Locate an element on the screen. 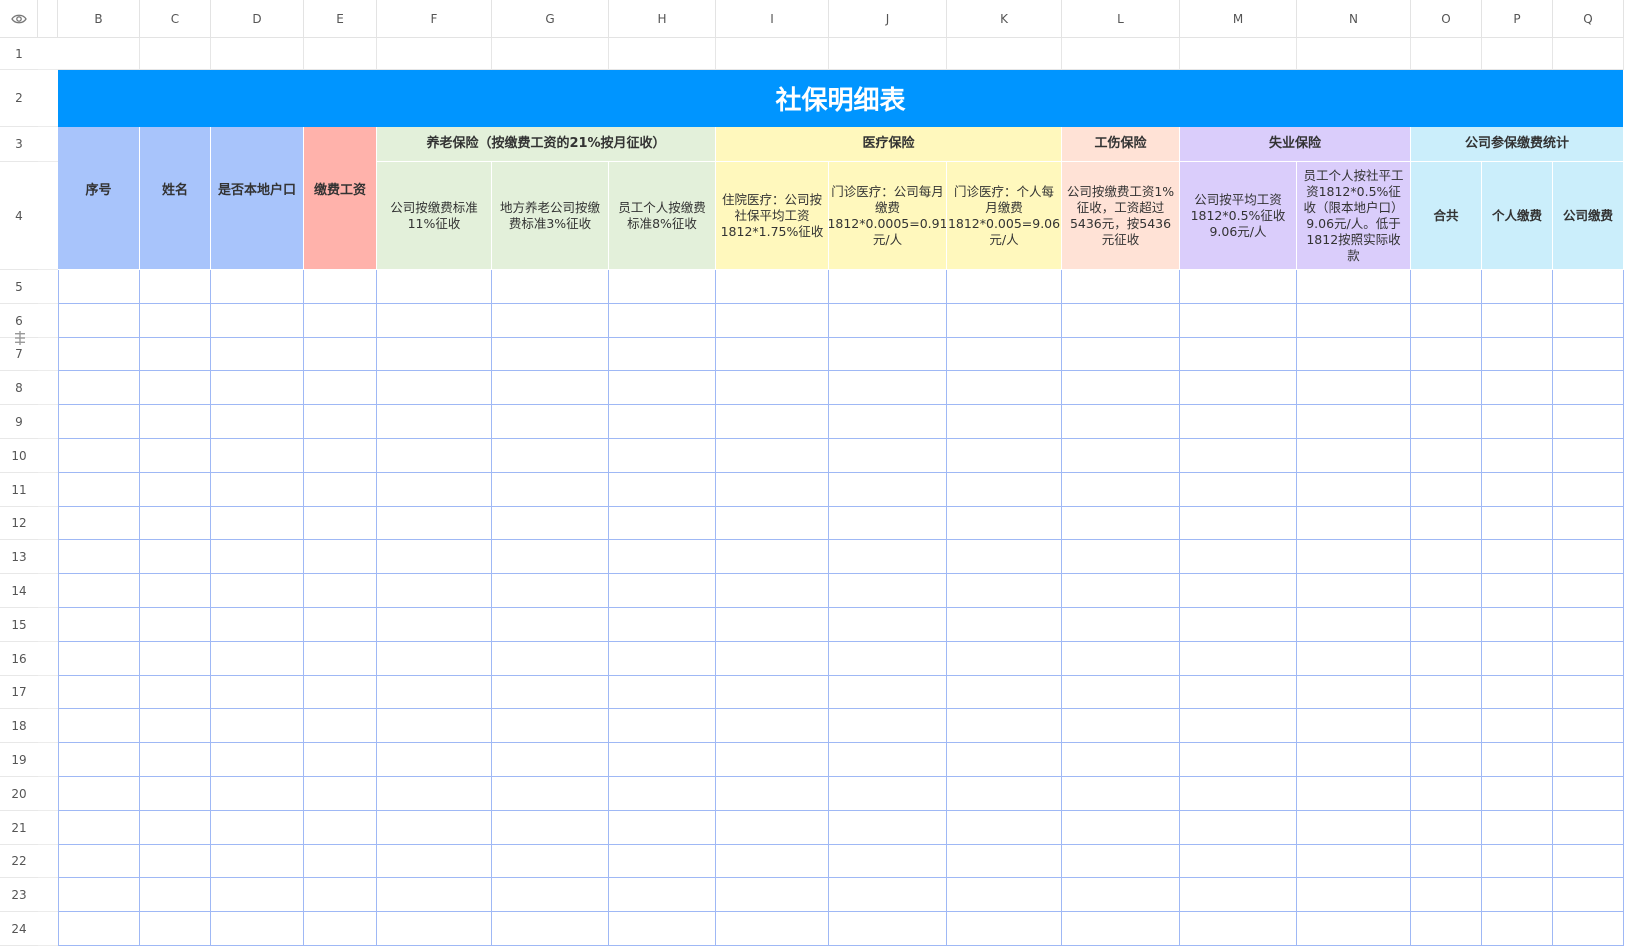  cell-f1 is located at coordinates (434, 54).